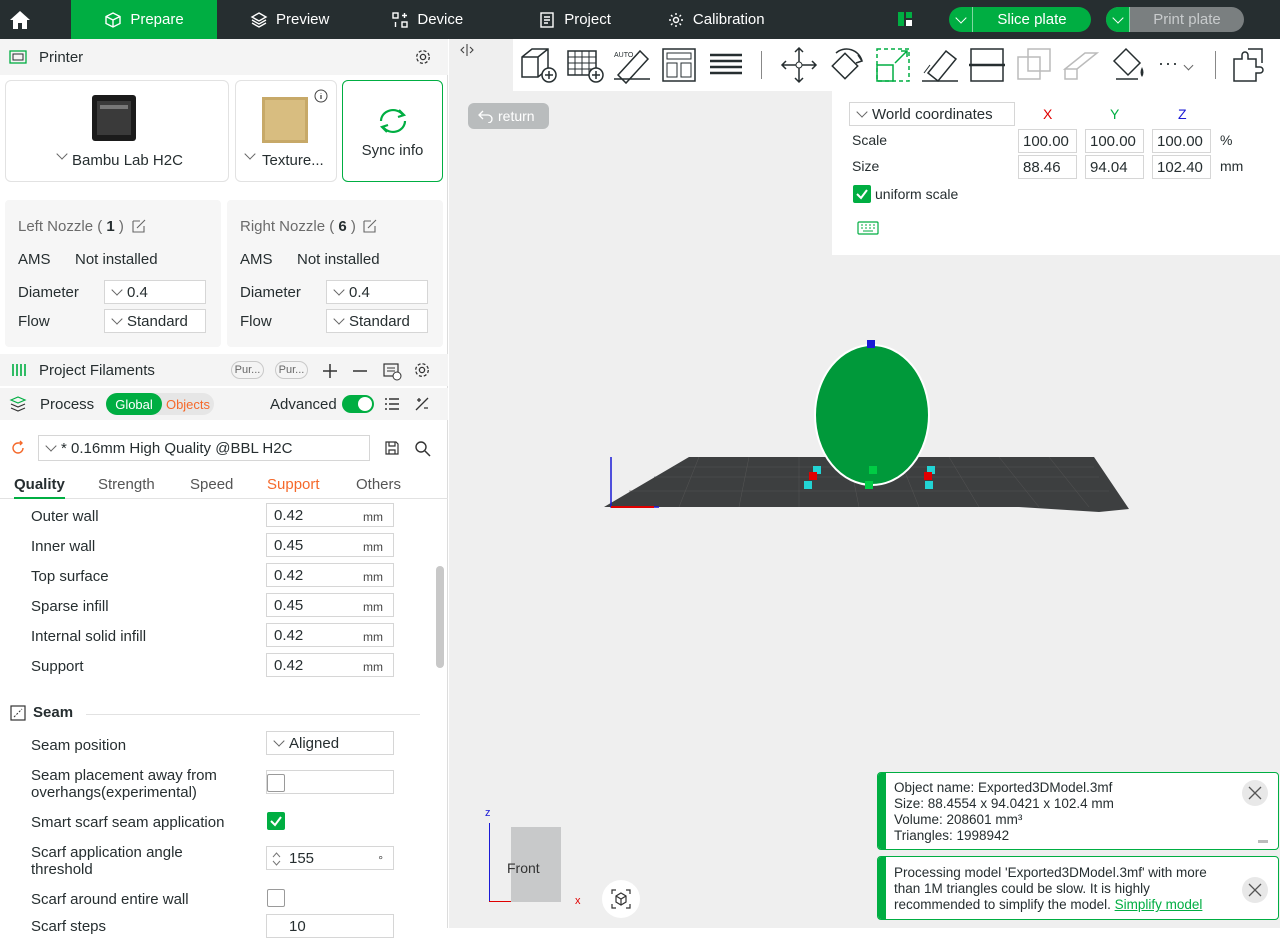 This screenshot has width=1280, height=938. Describe the element at coordinates (330, 743) in the screenshot. I see `seam-position-select: Aligned` at that location.